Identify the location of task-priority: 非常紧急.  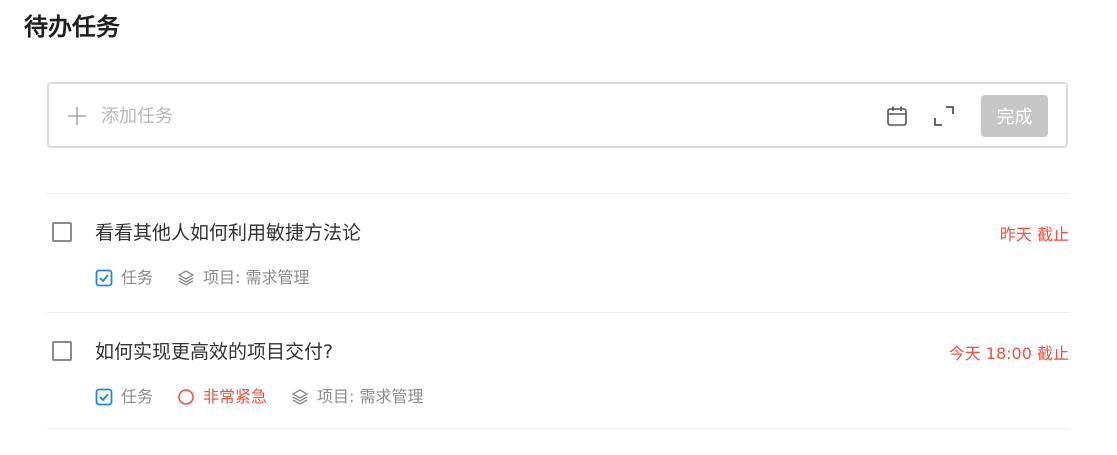
(222, 397).